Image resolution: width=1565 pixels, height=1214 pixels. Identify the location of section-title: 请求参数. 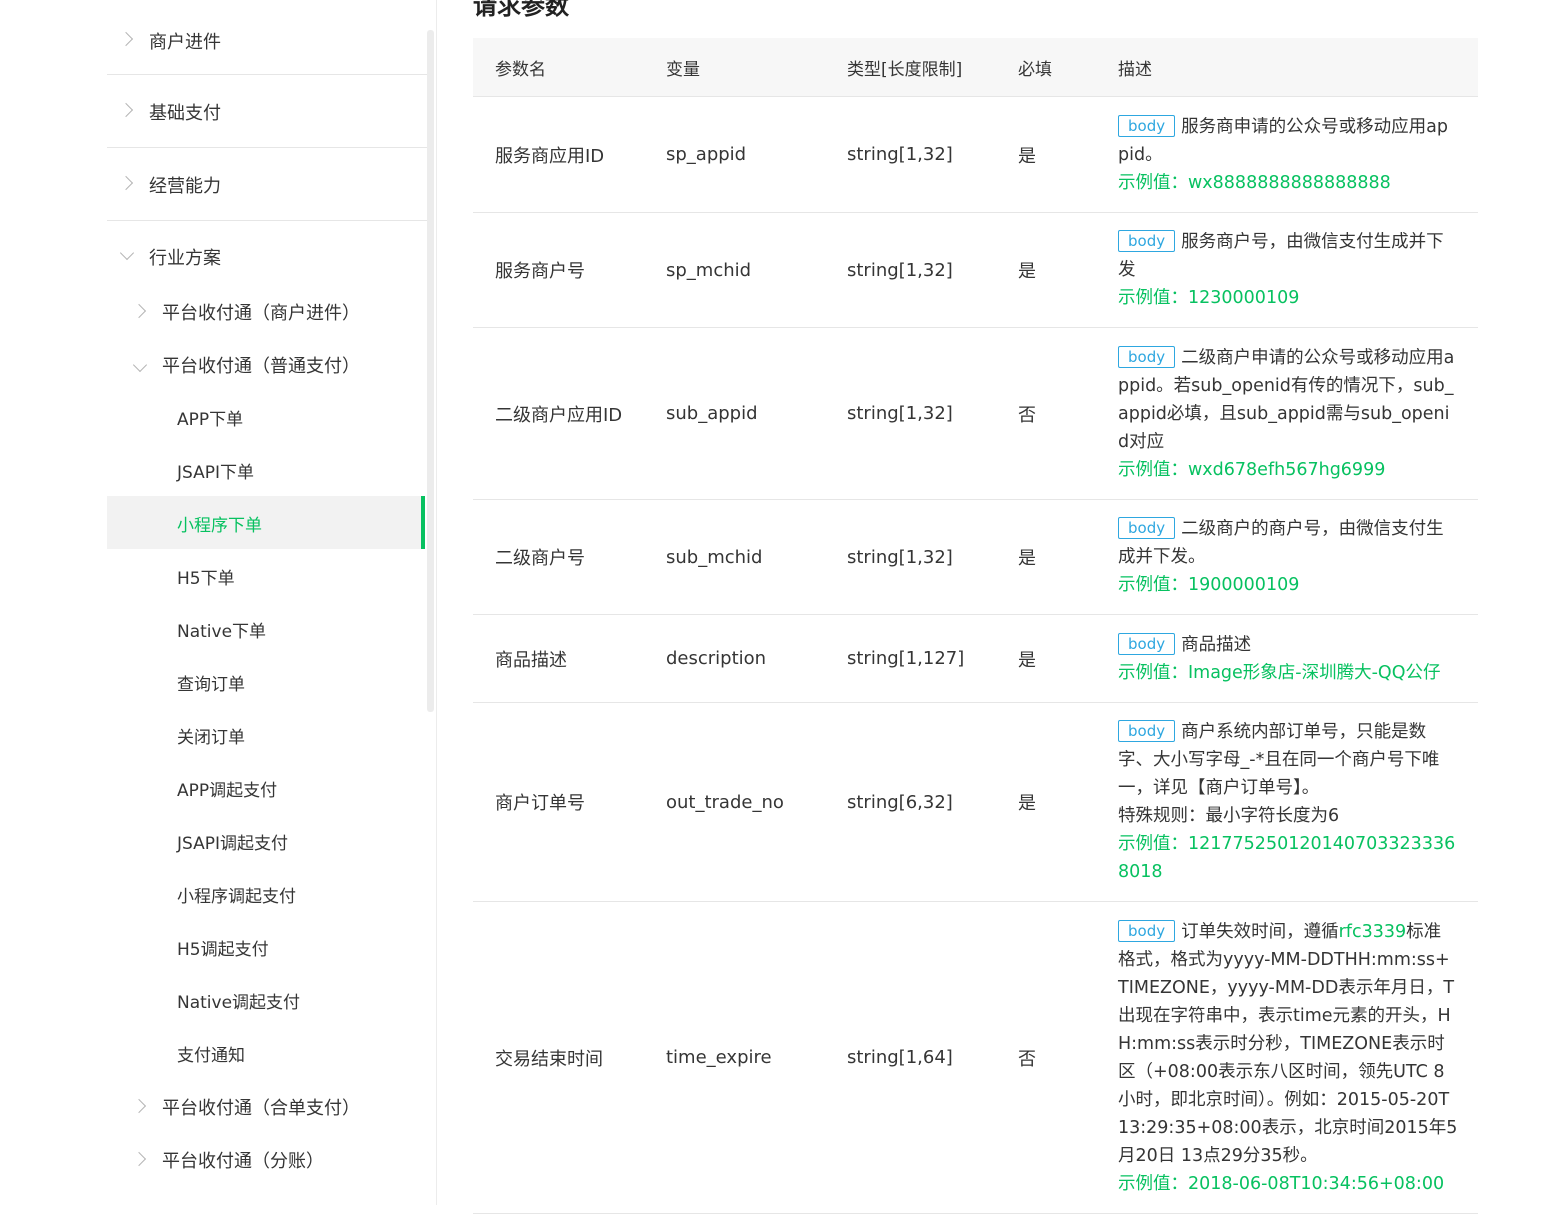
(521, 10).